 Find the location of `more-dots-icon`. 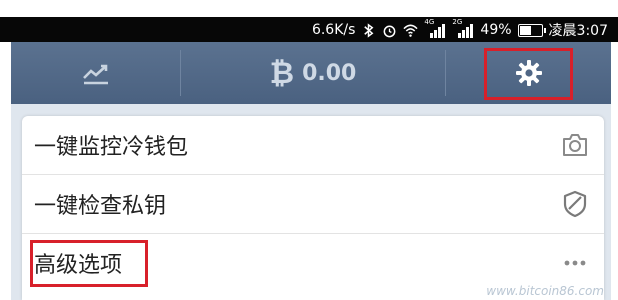

more-dots-icon is located at coordinates (575, 263).